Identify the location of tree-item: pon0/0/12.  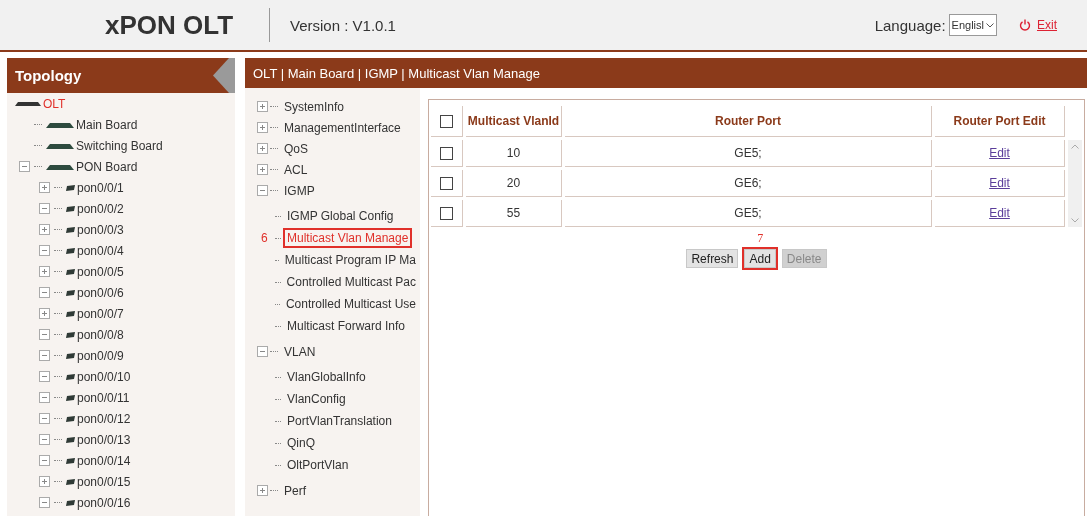
(104, 418).